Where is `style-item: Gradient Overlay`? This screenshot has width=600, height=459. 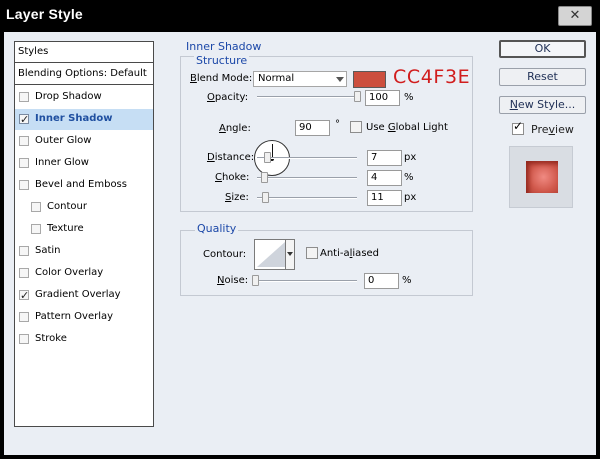 style-item: Gradient Overlay is located at coordinates (84, 295).